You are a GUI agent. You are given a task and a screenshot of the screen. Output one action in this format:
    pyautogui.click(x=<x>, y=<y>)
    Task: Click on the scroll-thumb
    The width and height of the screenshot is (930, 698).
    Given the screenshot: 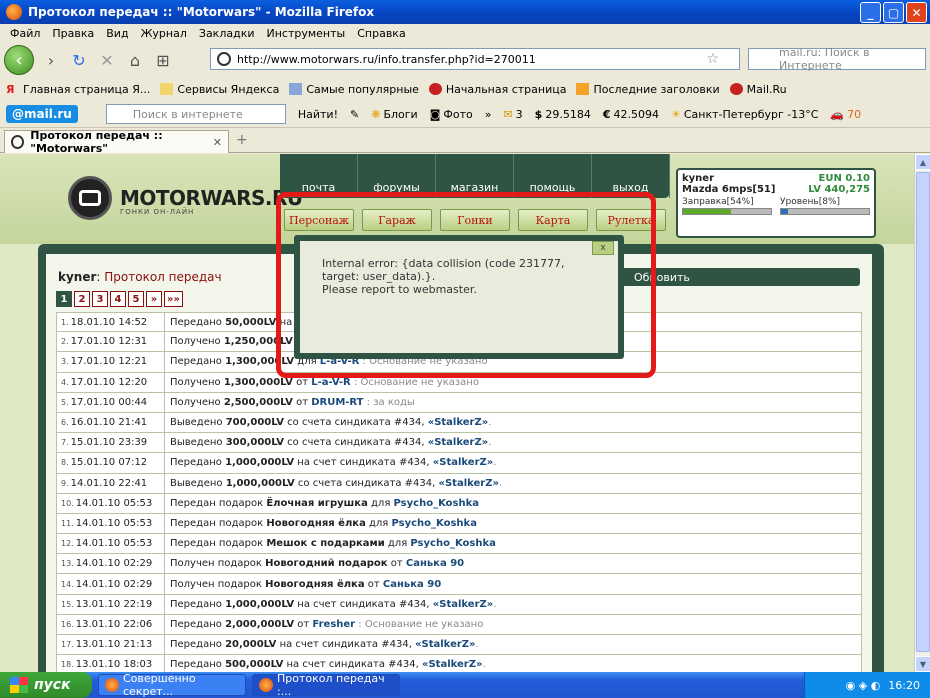 What is the action you would take?
    pyautogui.click(x=923, y=412)
    